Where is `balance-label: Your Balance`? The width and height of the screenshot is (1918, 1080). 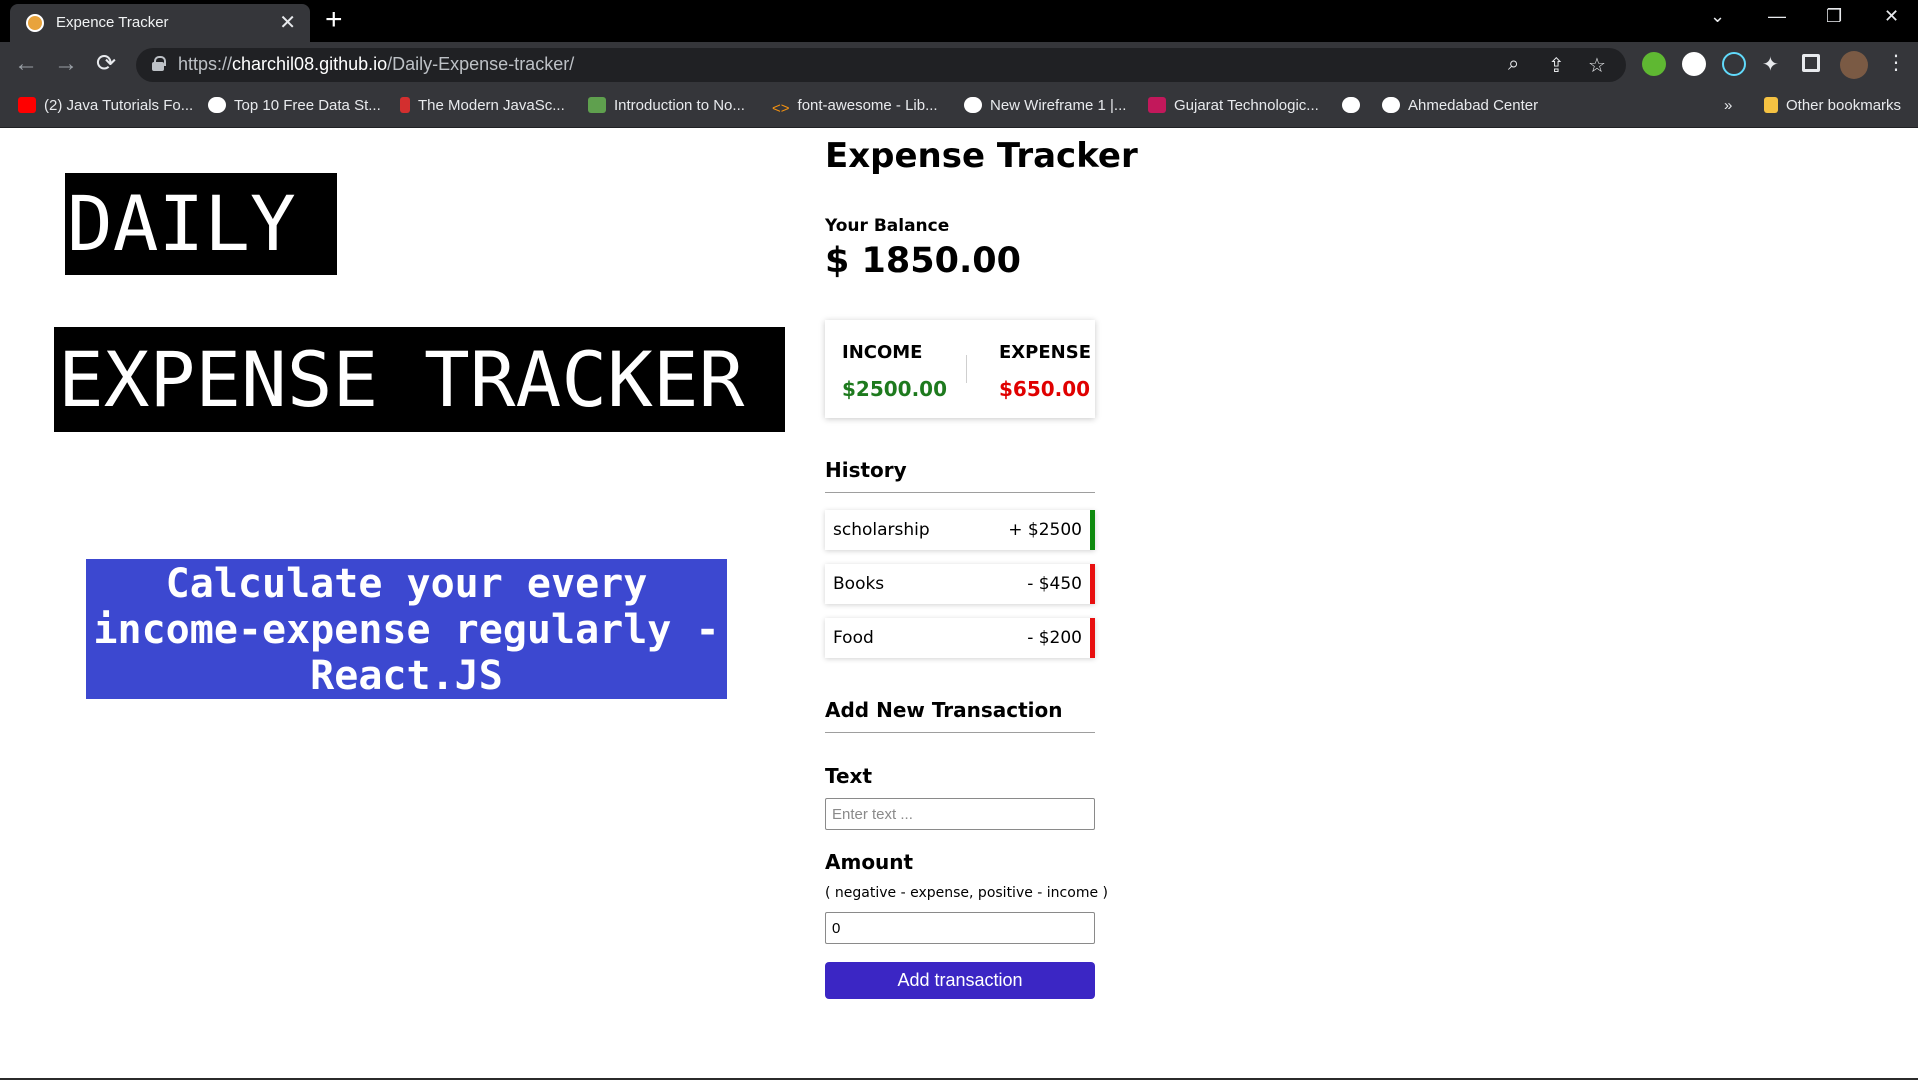
balance-label: Your Balance is located at coordinates (887, 226).